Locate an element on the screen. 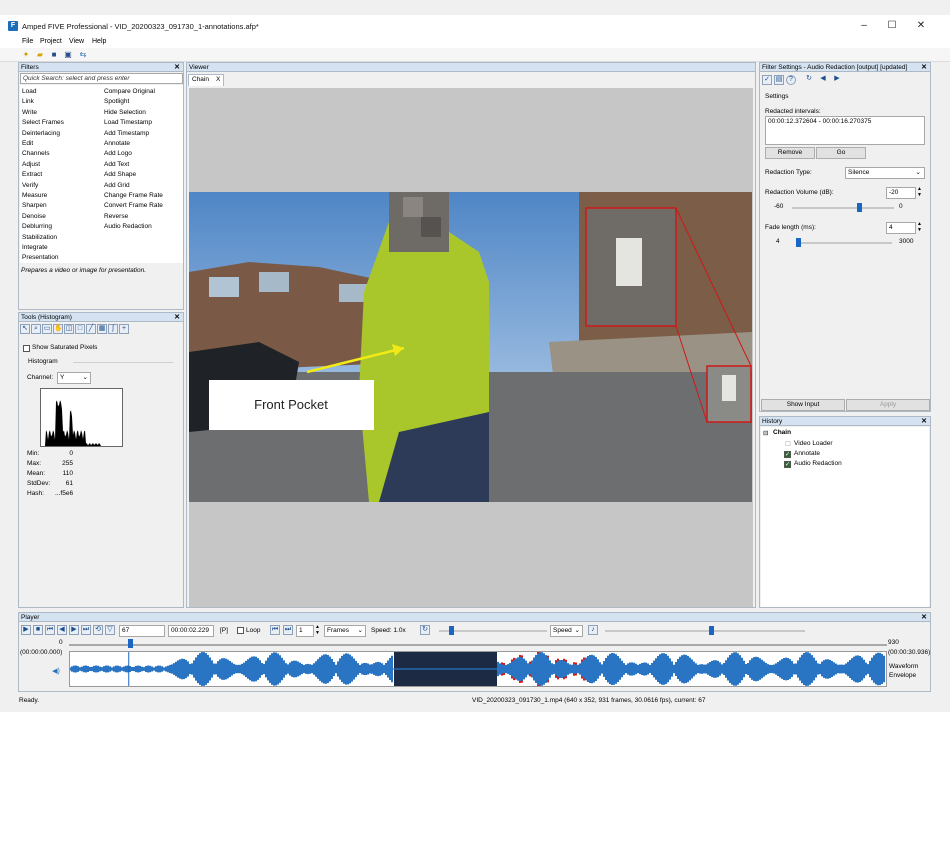 The height and width of the screenshot is (845, 950). back-icon: ◀ is located at coordinates (823, 80).